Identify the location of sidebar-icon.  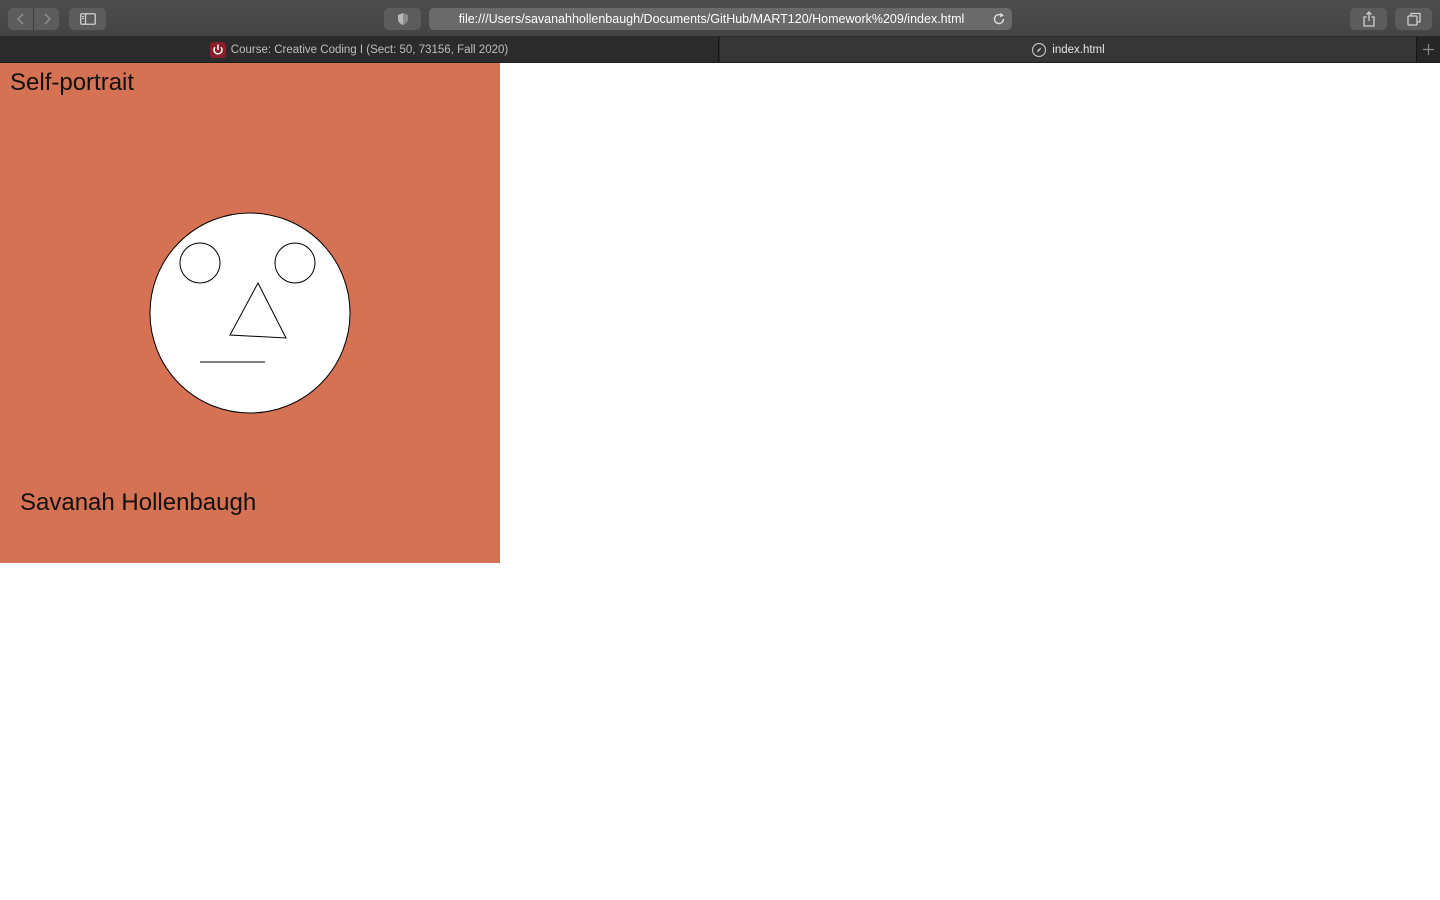
(87, 19).